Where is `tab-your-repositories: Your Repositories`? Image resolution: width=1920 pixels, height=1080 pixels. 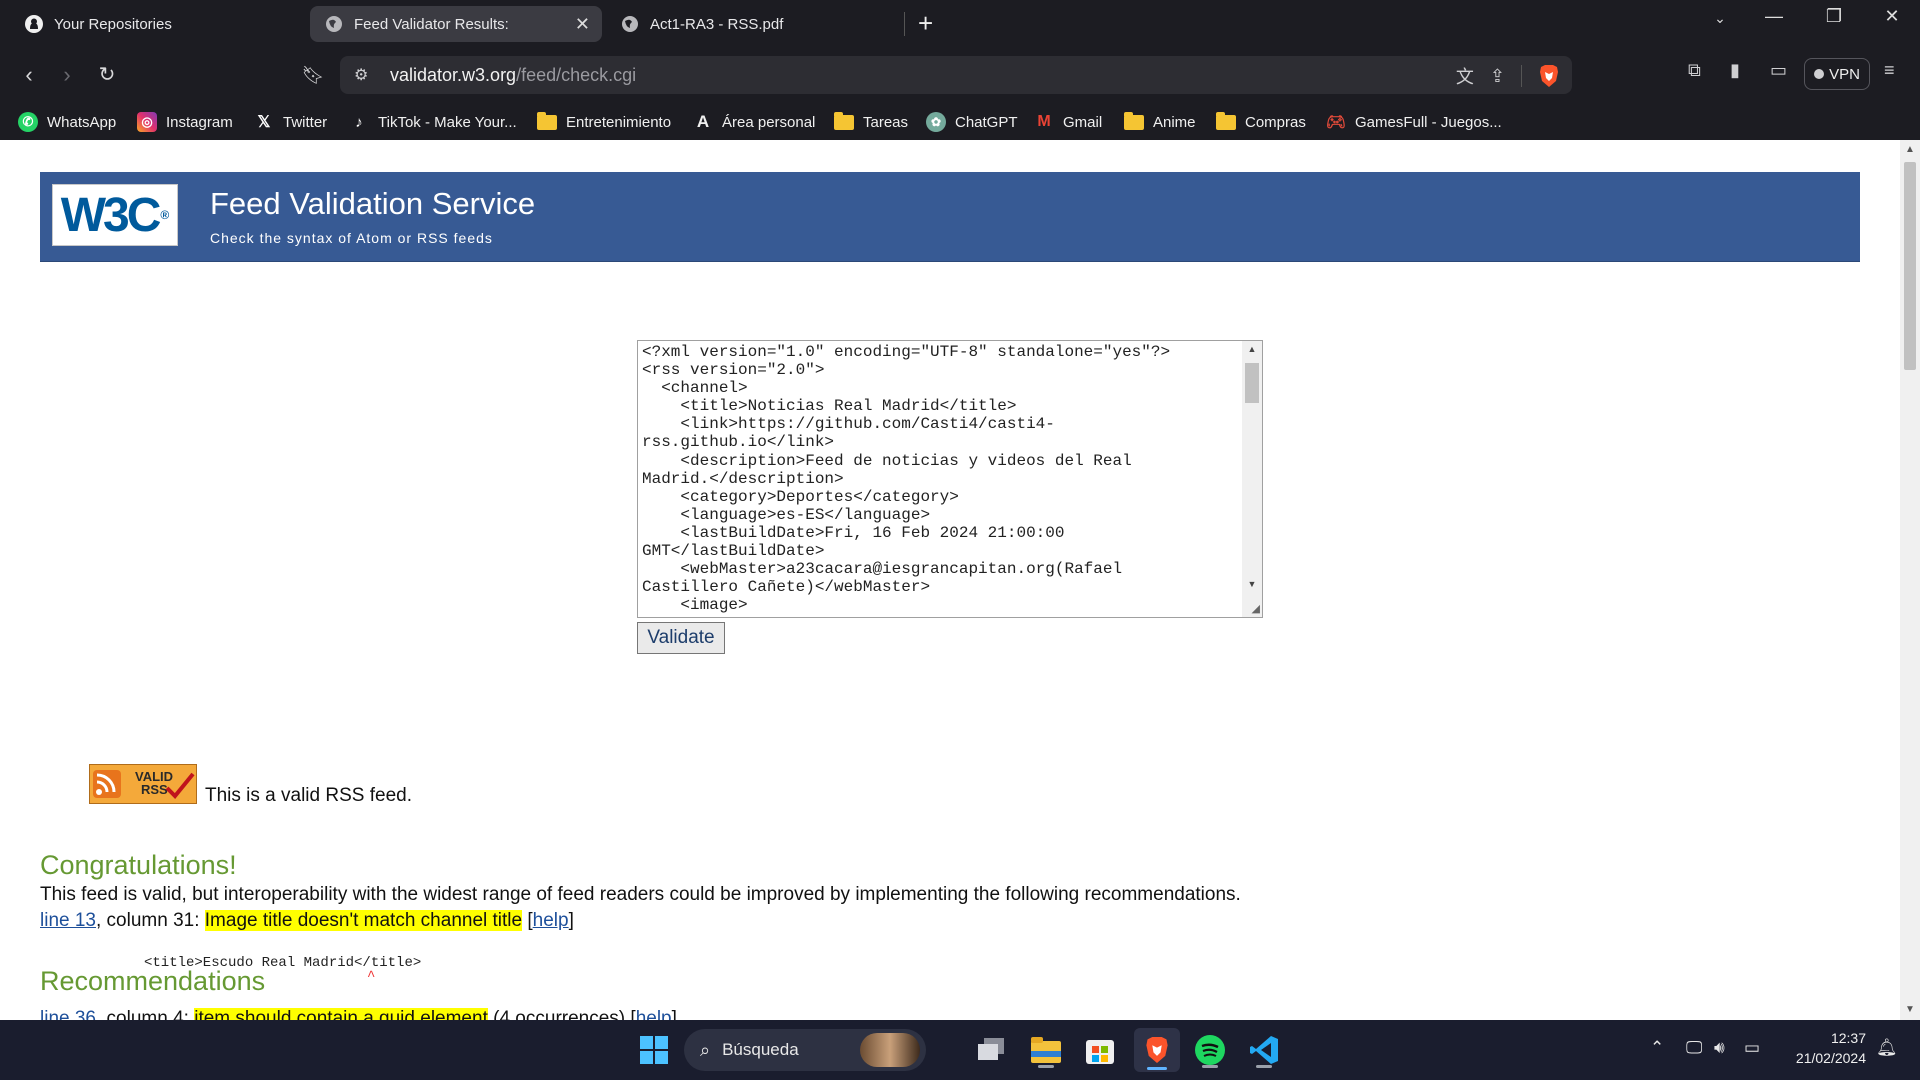 tab-your-repositories: Your Repositories is located at coordinates (160, 24).